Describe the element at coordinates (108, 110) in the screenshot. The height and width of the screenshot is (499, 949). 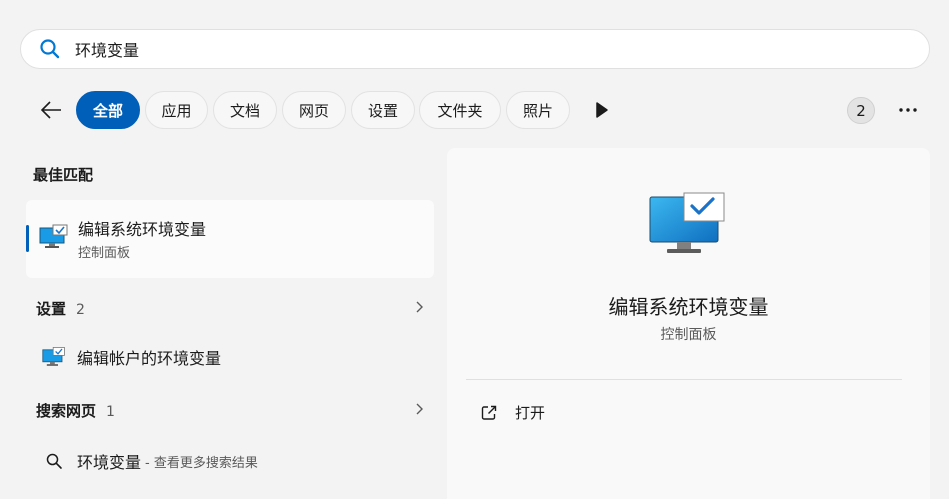
I see `filter-chip-all: 全部` at that location.